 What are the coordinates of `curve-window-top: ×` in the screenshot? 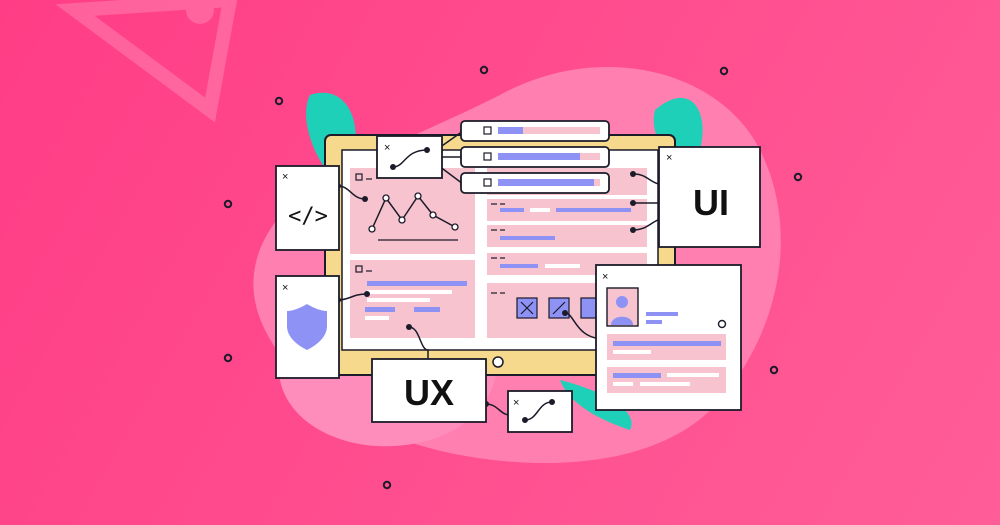 It's located at (409, 157).